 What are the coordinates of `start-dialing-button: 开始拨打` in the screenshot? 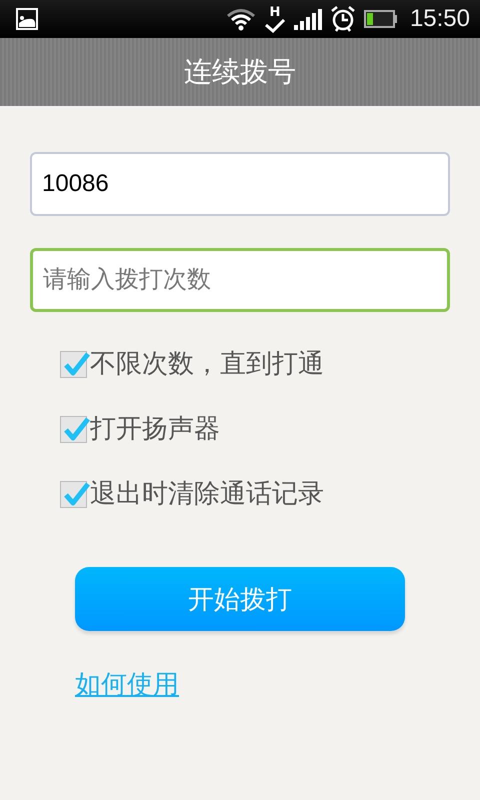 It's located at (240, 599).